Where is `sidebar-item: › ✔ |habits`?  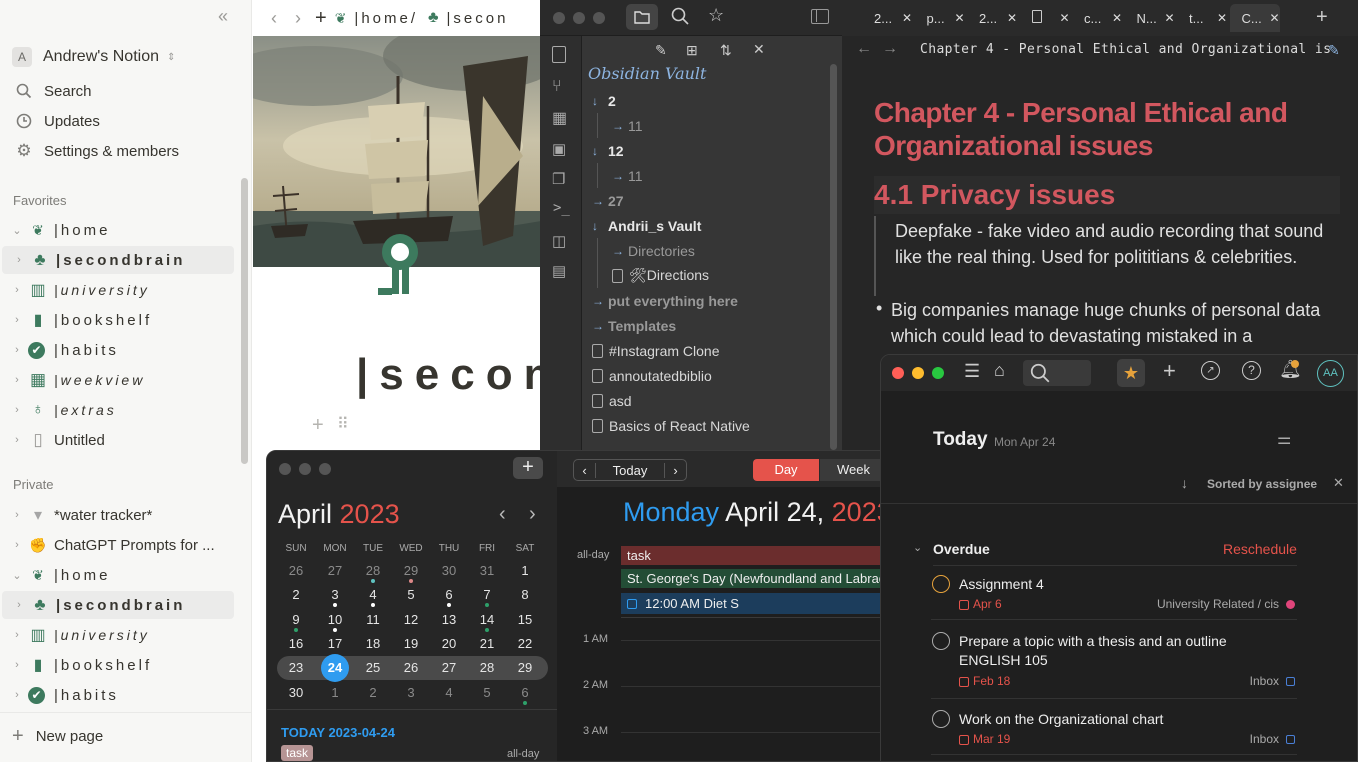
sidebar-item: › ✔ |habits is located at coordinates (120, 350).